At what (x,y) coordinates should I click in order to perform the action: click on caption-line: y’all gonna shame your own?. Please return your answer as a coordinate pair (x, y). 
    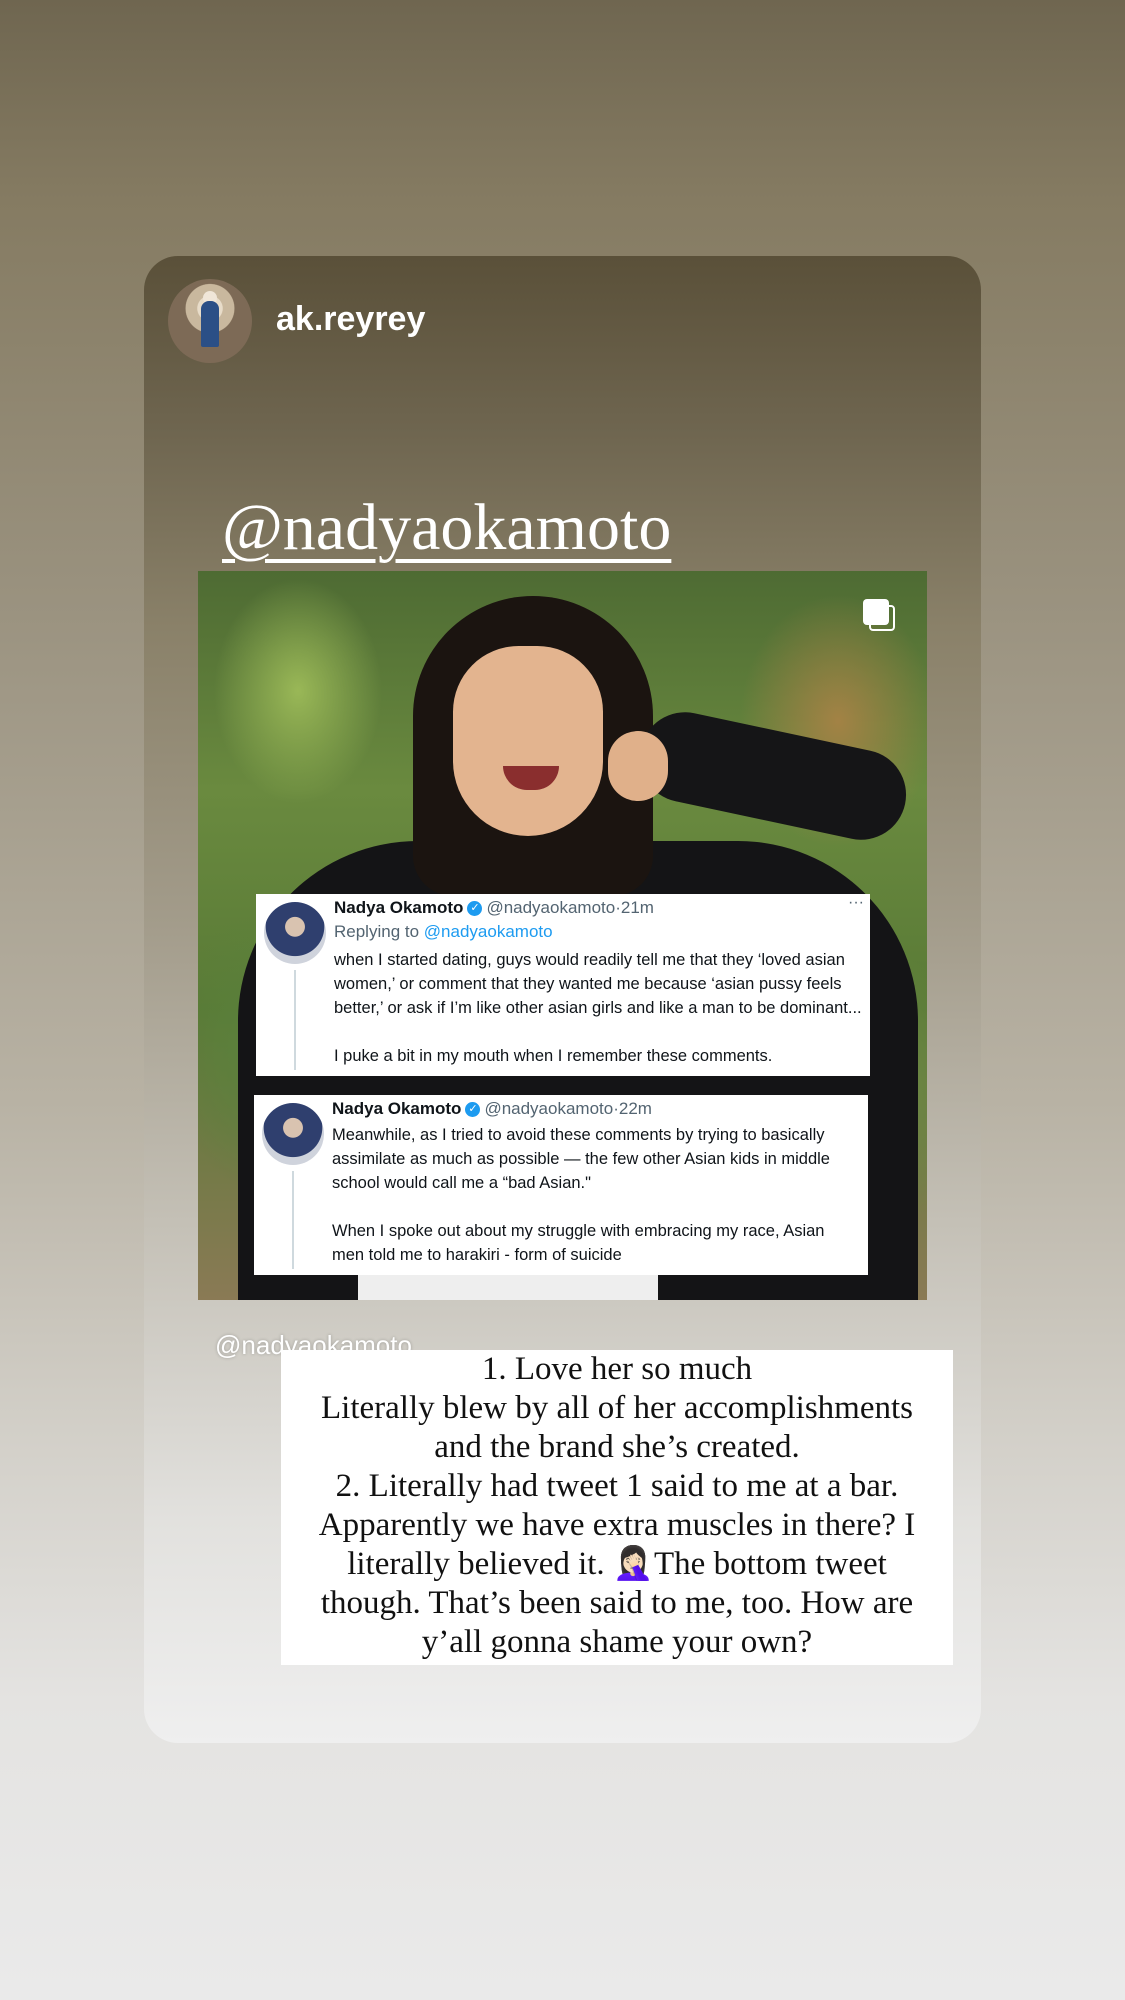
    Looking at the image, I should click on (617, 1642).